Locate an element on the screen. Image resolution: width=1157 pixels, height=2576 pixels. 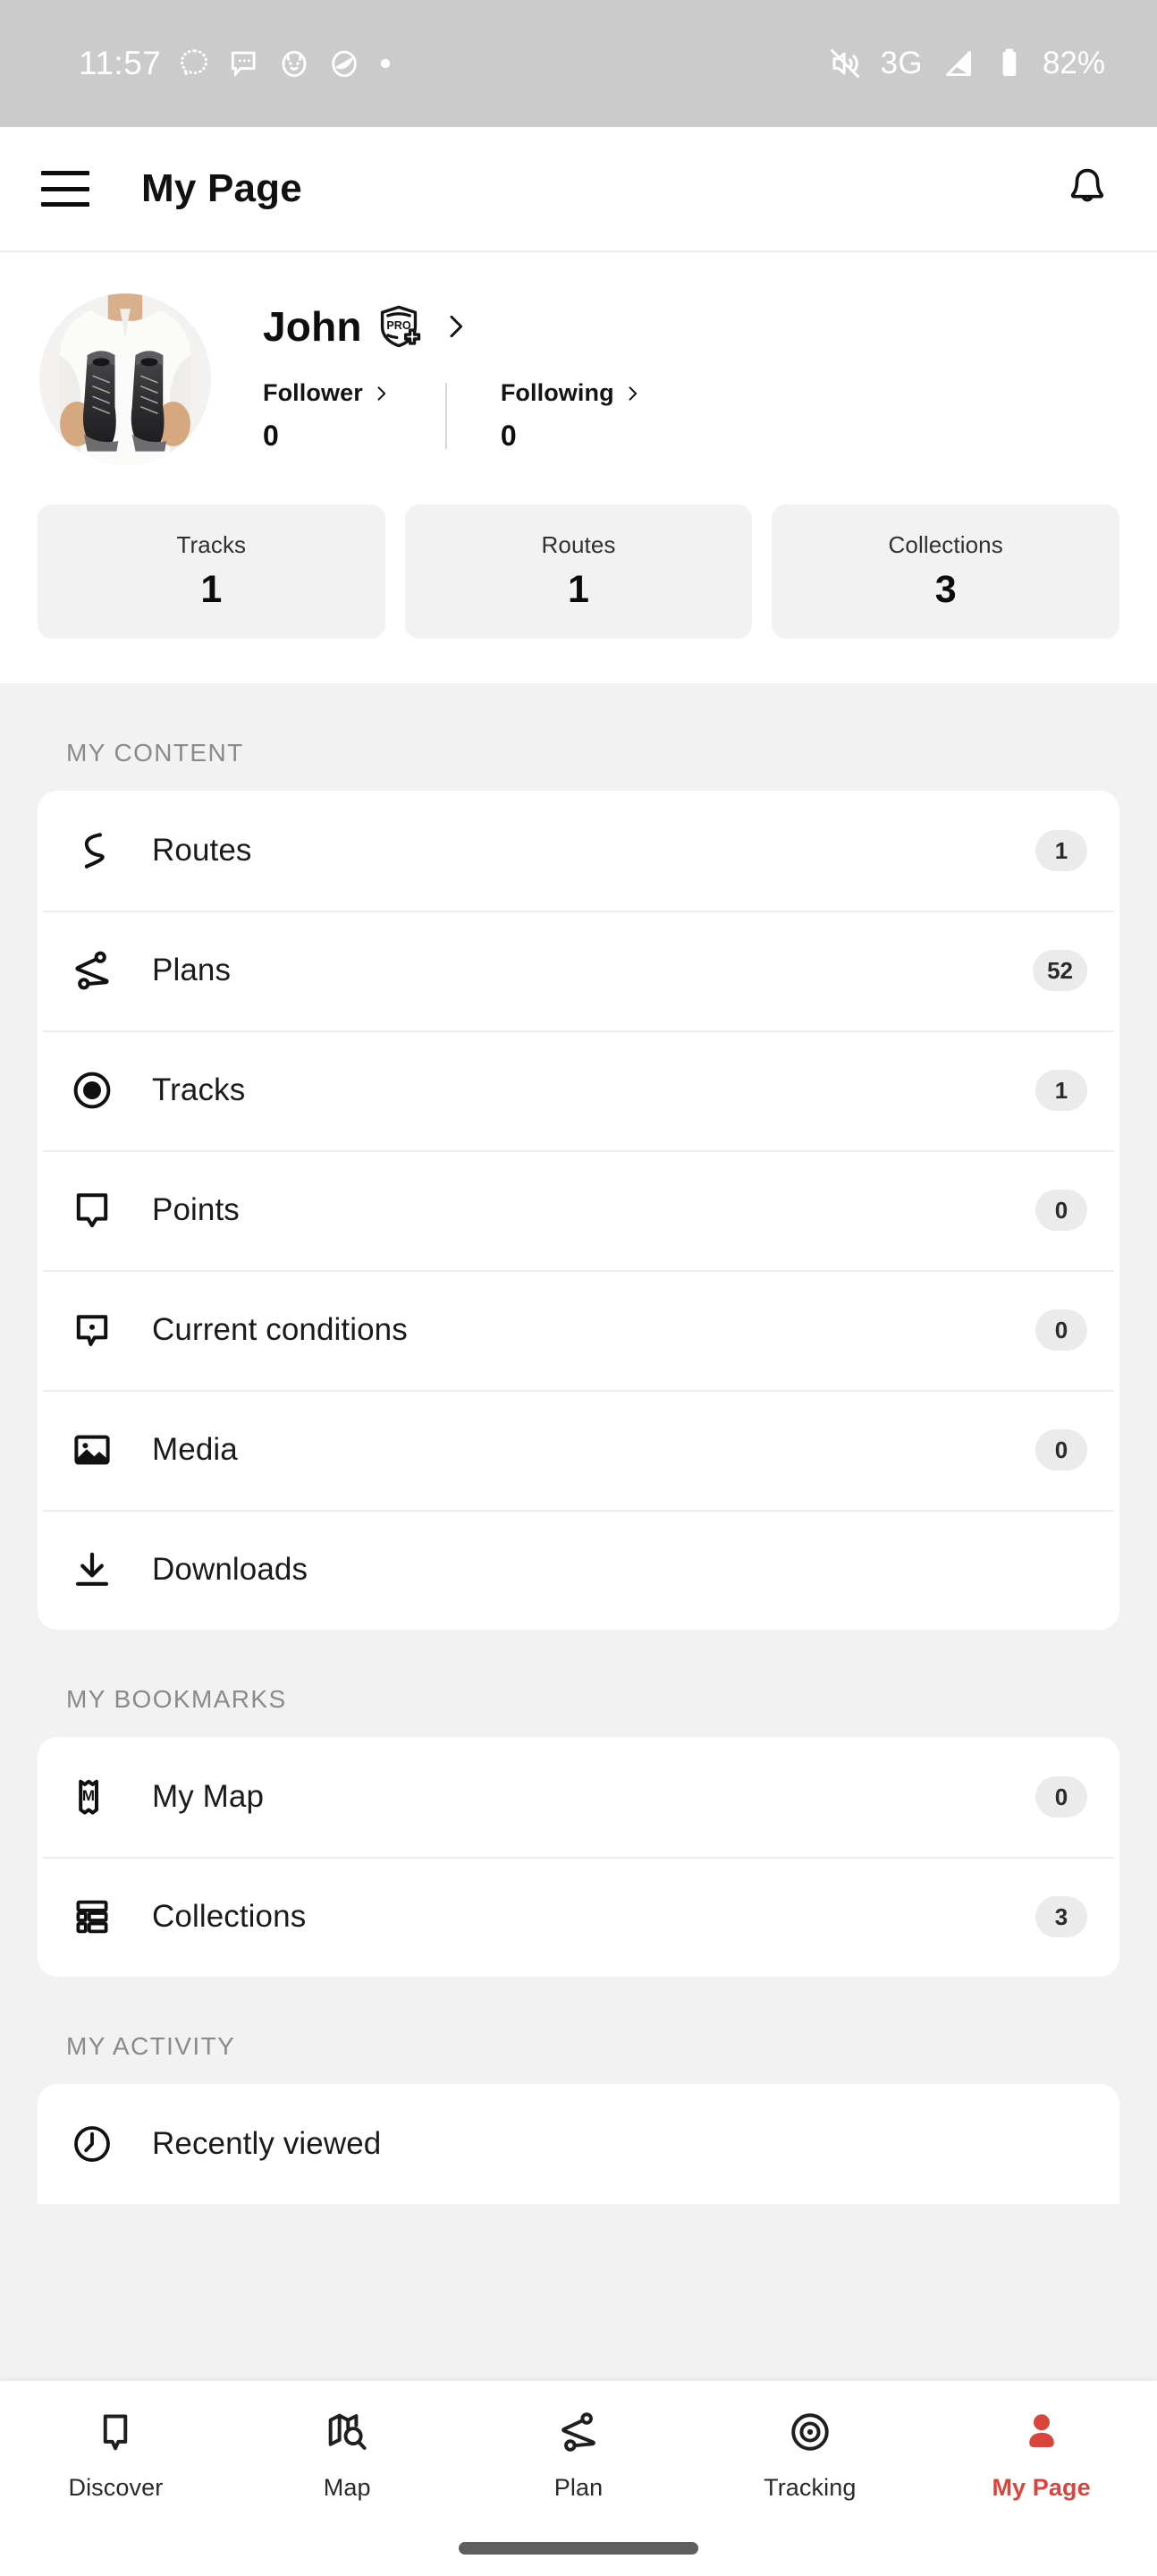
my-activity-title: MY ACTIVITY is located at coordinates (151, 2046).